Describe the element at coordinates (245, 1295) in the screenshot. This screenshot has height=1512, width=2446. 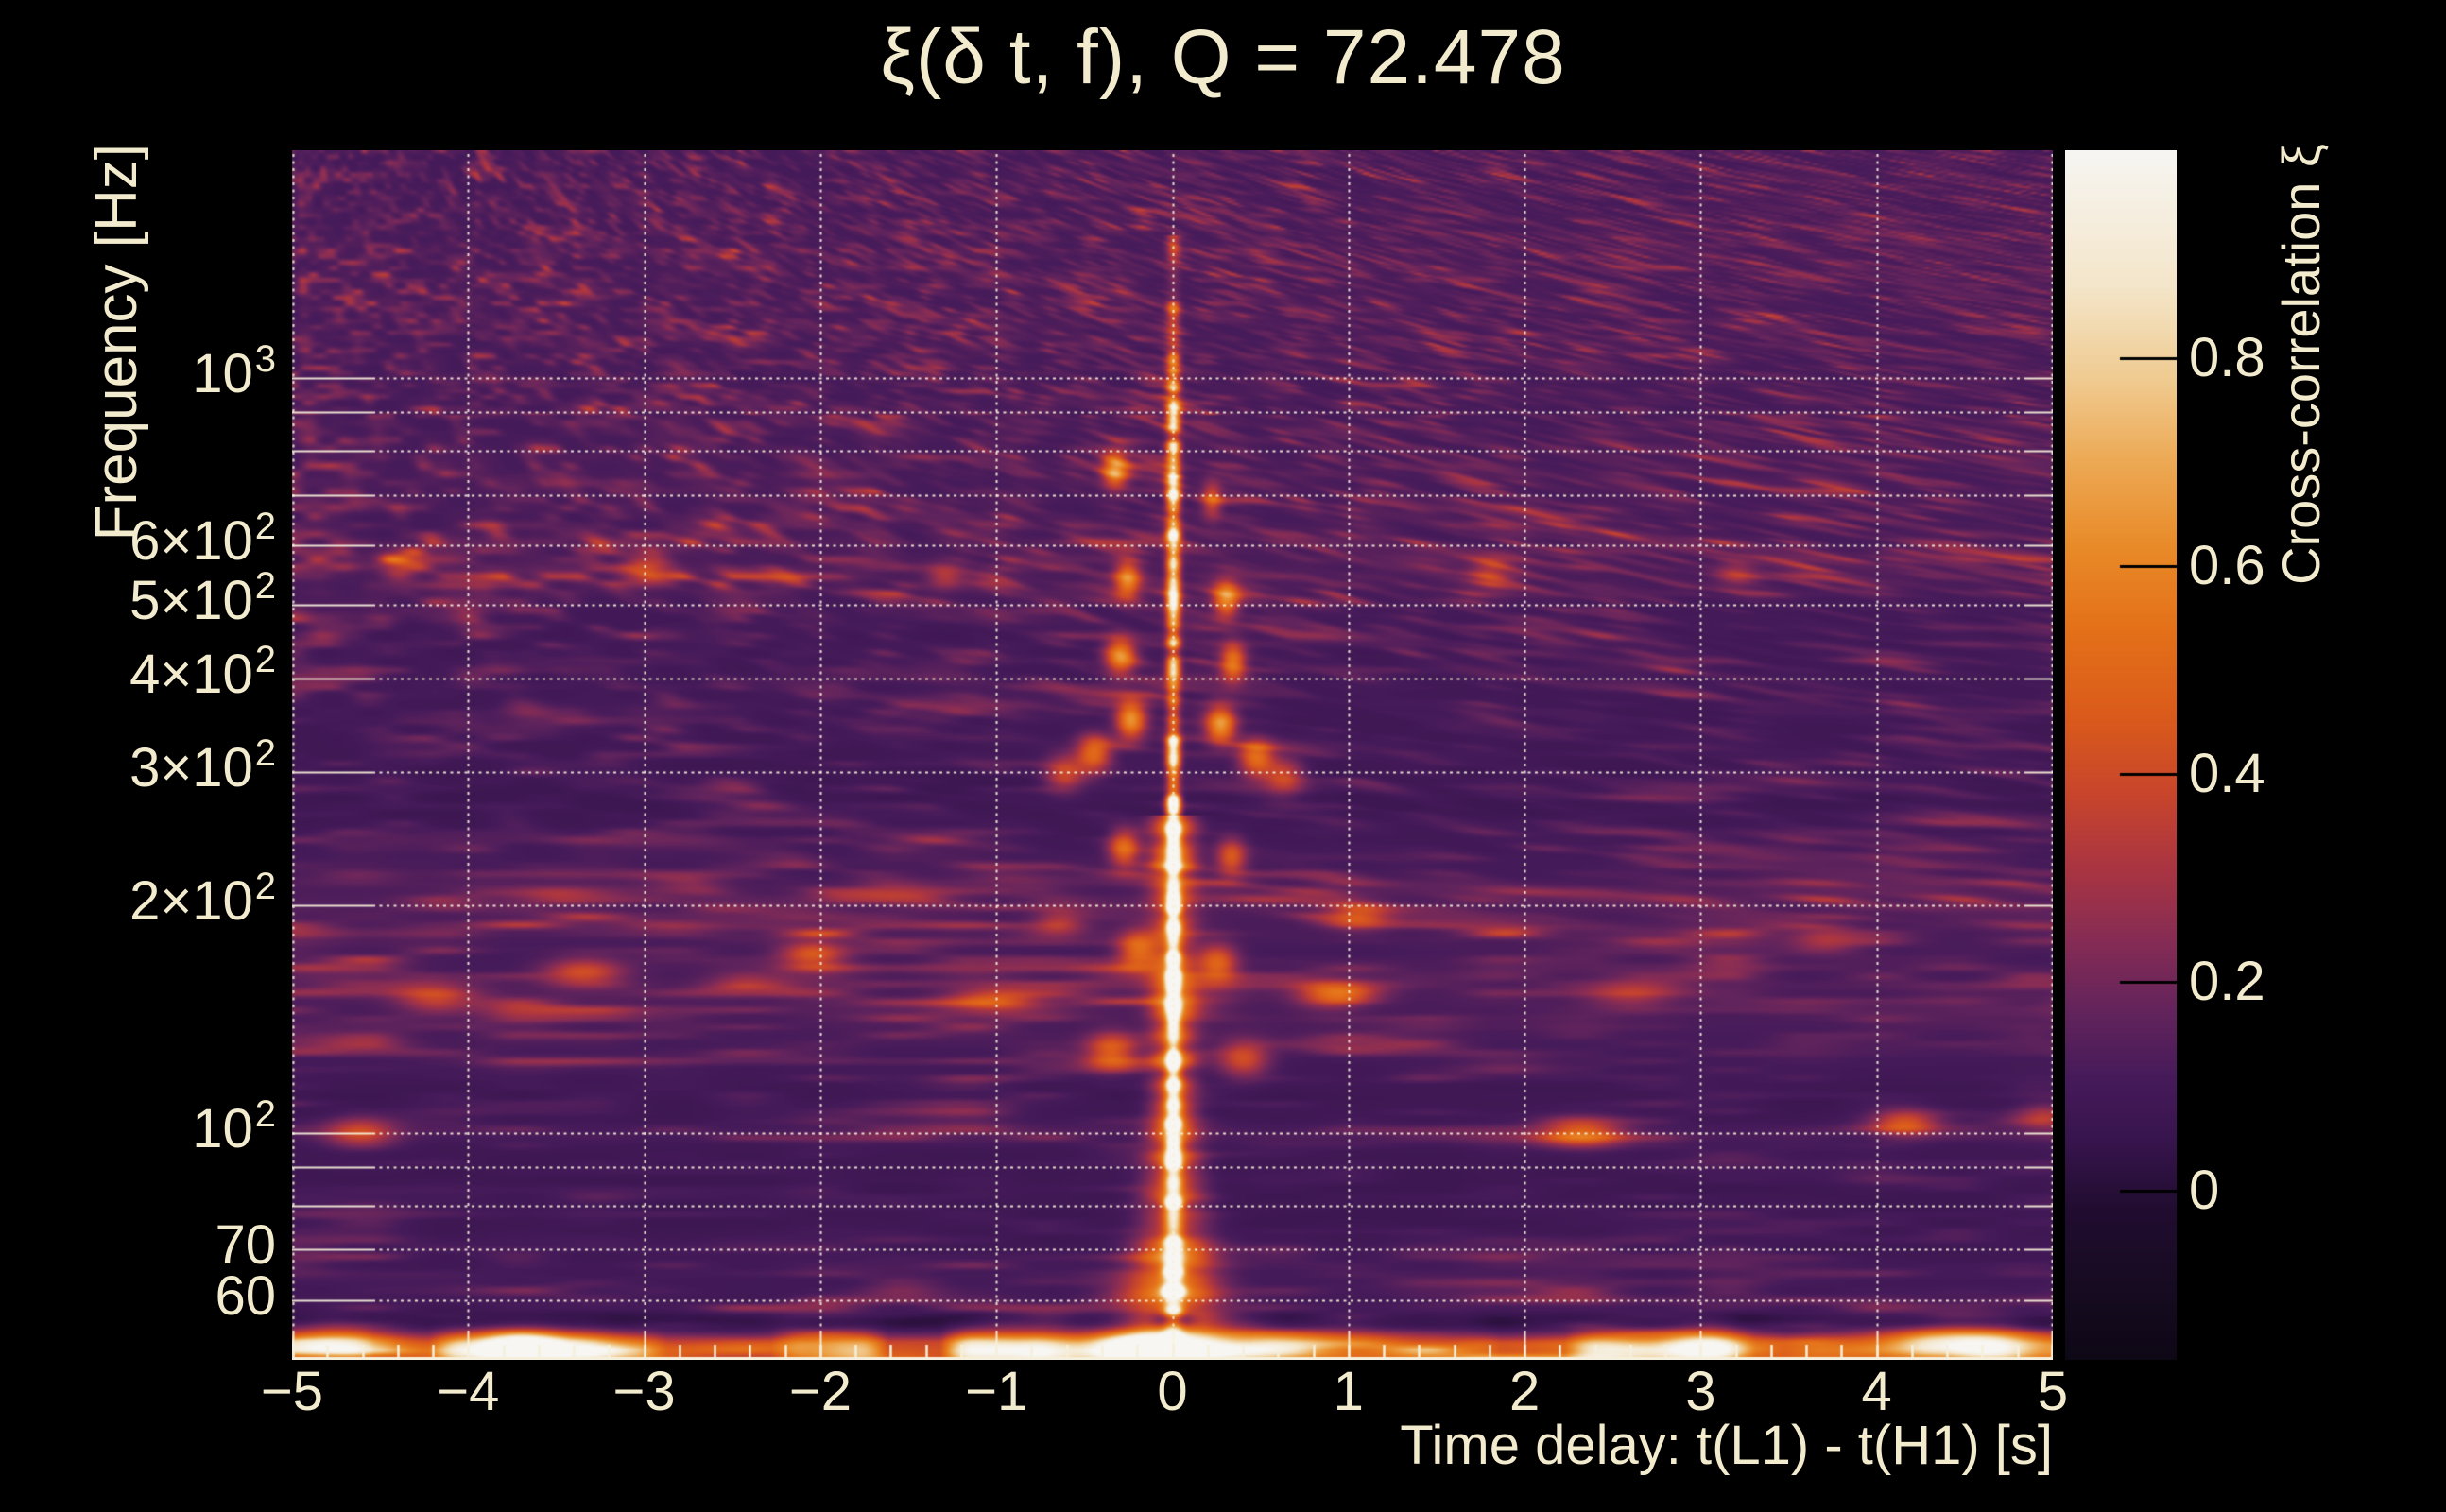
I see `y-tick-label: 60` at that location.